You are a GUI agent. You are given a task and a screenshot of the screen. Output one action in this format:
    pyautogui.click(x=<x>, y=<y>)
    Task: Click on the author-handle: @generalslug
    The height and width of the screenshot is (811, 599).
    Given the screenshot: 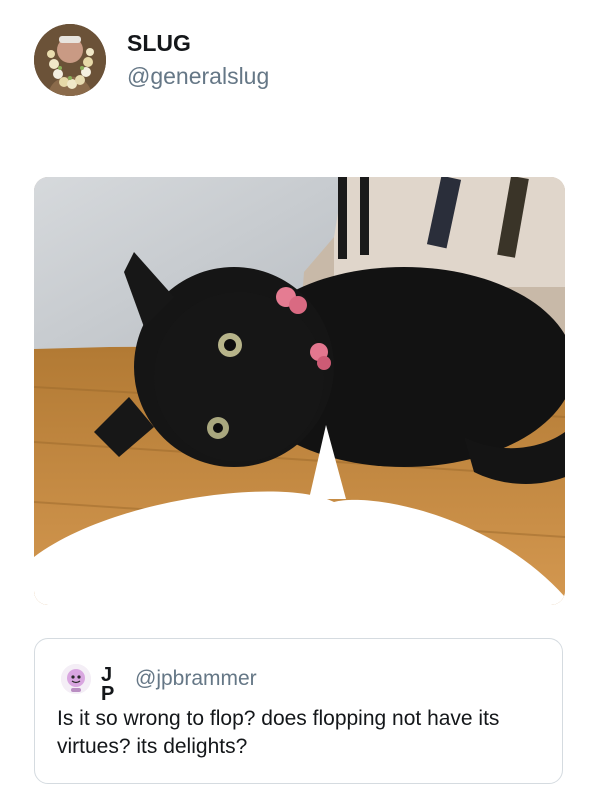 What is the action you would take?
    pyautogui.click(x=198, y=76)
    